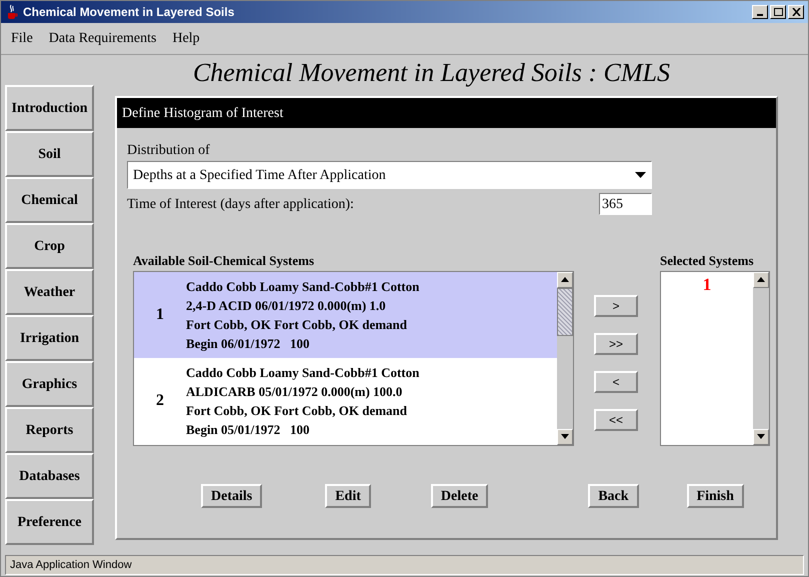 Image resolution: width=809 pixels, height=577 pixels. What do you see at coordinates (345, 315) in the screenshot?
I see `list-row: 1 Caddo Cobb Loamy Sand-Cobb#1 Cotton 2,4-D ACID 06/01/1972 0.000(m) 1.0 Fort Cobb, OK Fort Cobb, OK demand Begin 06/01/1972 100` at bounding box center [345, 315].